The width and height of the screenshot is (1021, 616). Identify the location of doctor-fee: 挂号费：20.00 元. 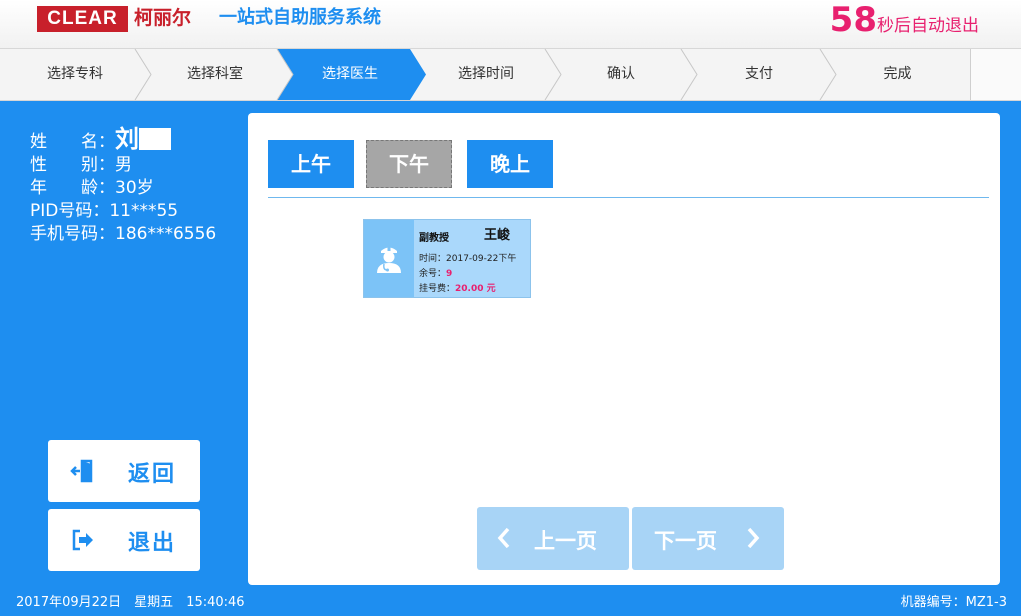
(457, 287).